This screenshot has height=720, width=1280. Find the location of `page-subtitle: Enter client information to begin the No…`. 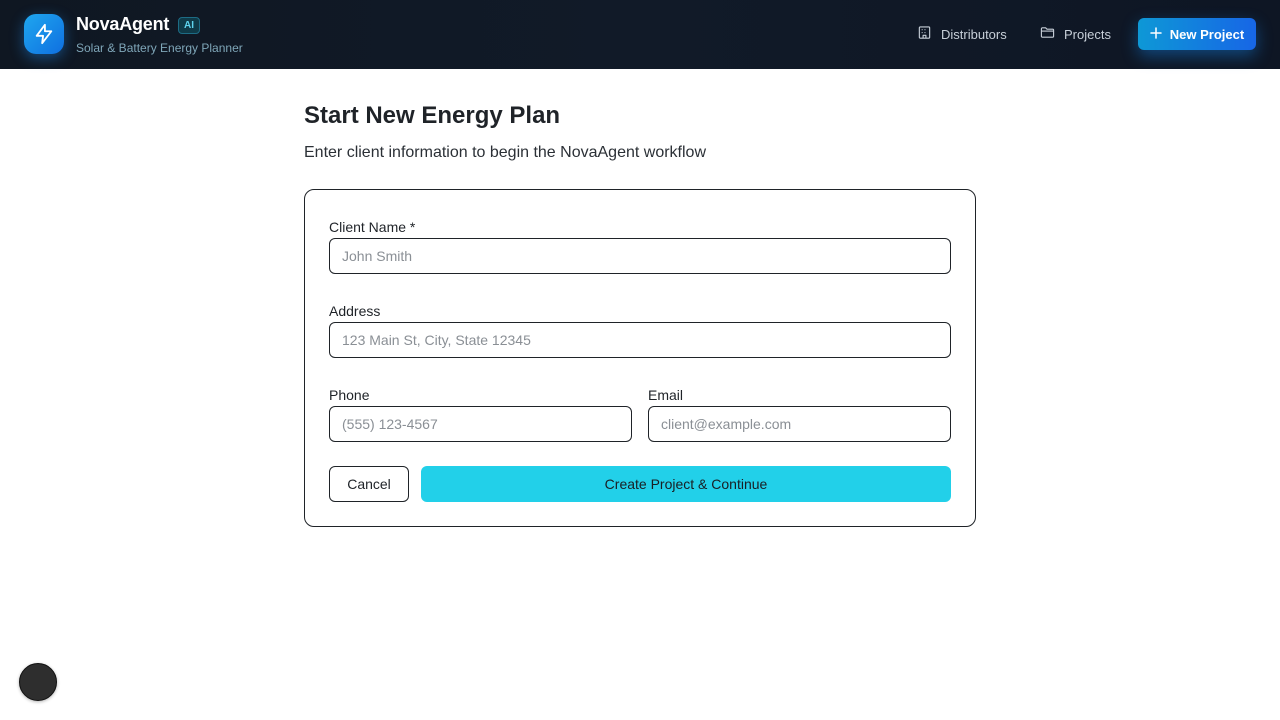

page-subtitle: Enter client information to begin the No… is located at coordinates (505, 152).